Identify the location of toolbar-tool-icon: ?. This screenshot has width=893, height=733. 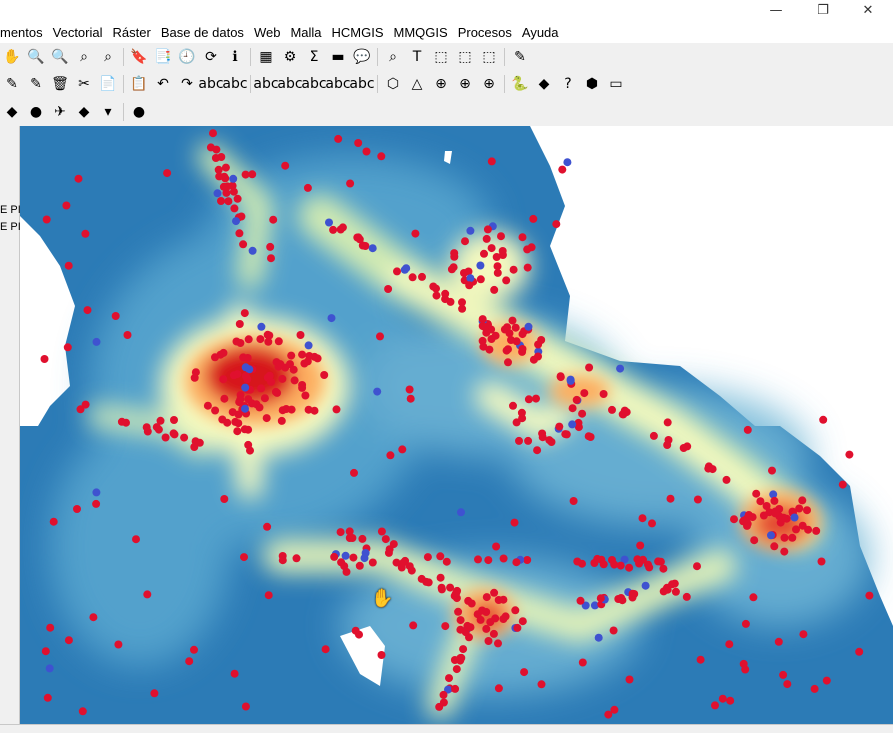
(568, 84).